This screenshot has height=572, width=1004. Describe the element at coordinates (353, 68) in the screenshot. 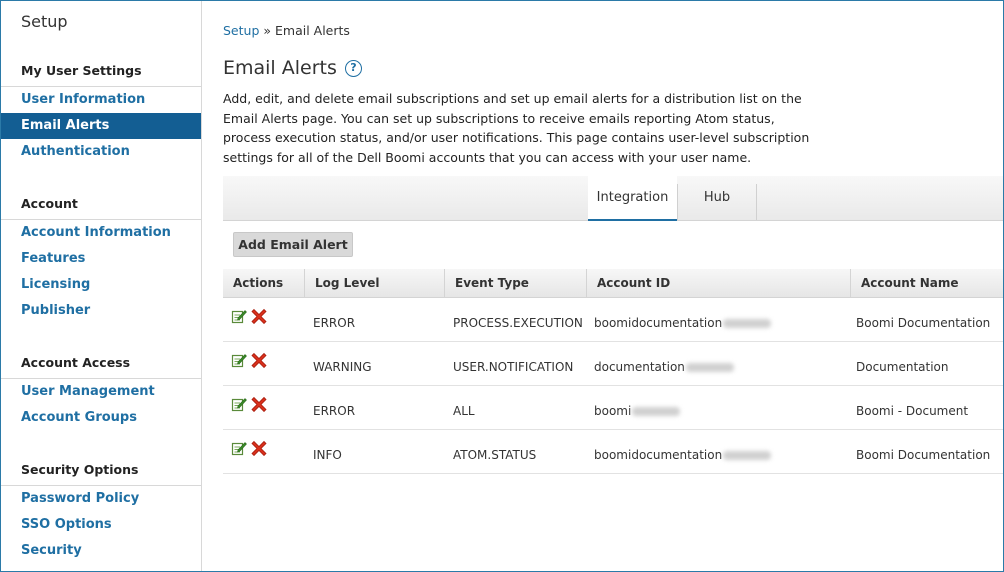

I see `help-icon: ?` at that location.